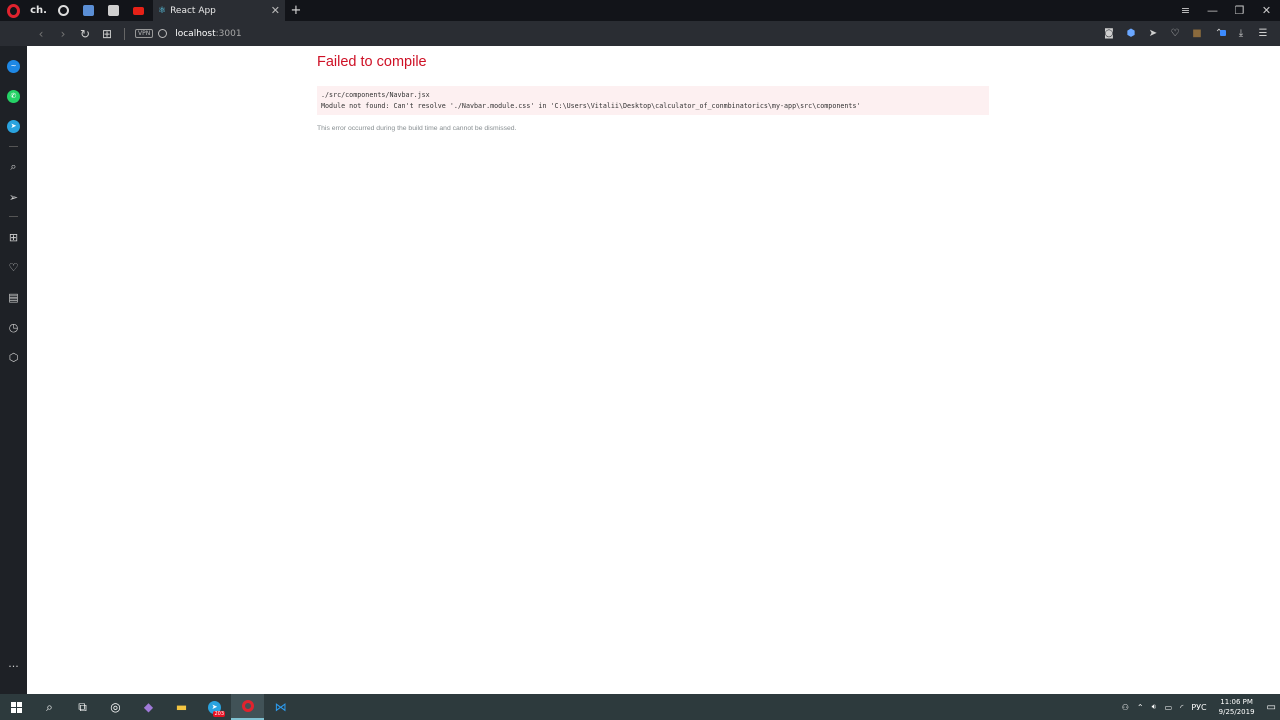 This screenshot has height=720, width=1280. I want to click on camera-icon: ◙, so click(1109, 33).